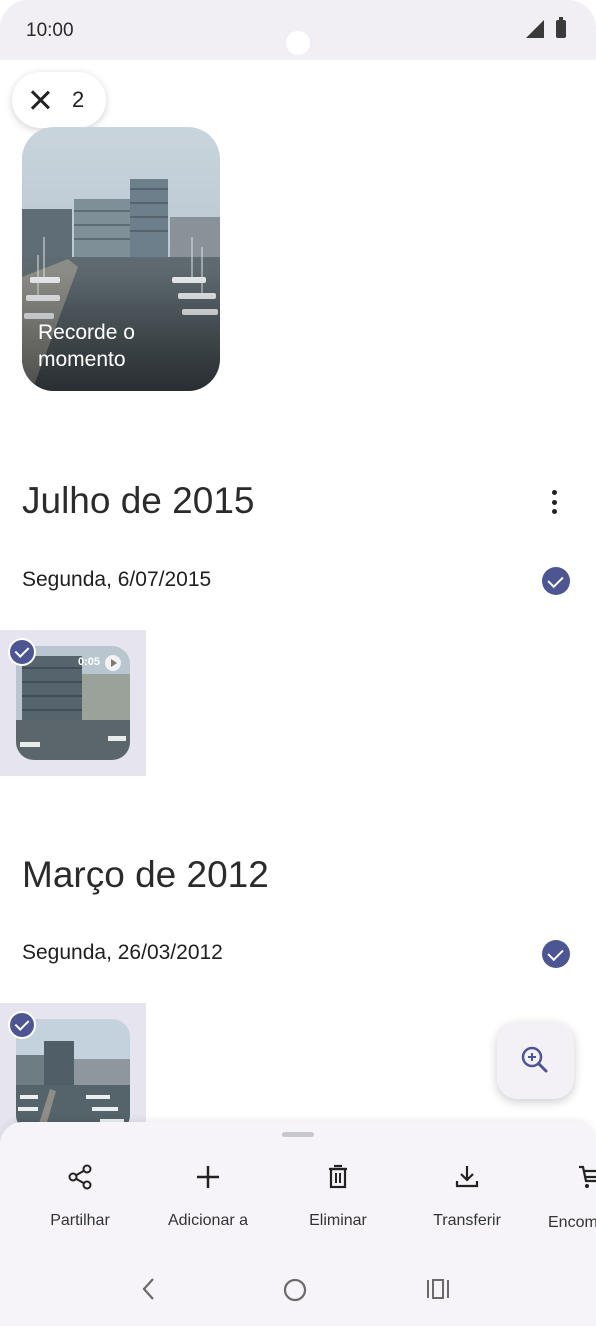 The image size is (596, 1326). Describe the element at coordinates (546, 27) in the screenshot. I see `status-icons` at that location.